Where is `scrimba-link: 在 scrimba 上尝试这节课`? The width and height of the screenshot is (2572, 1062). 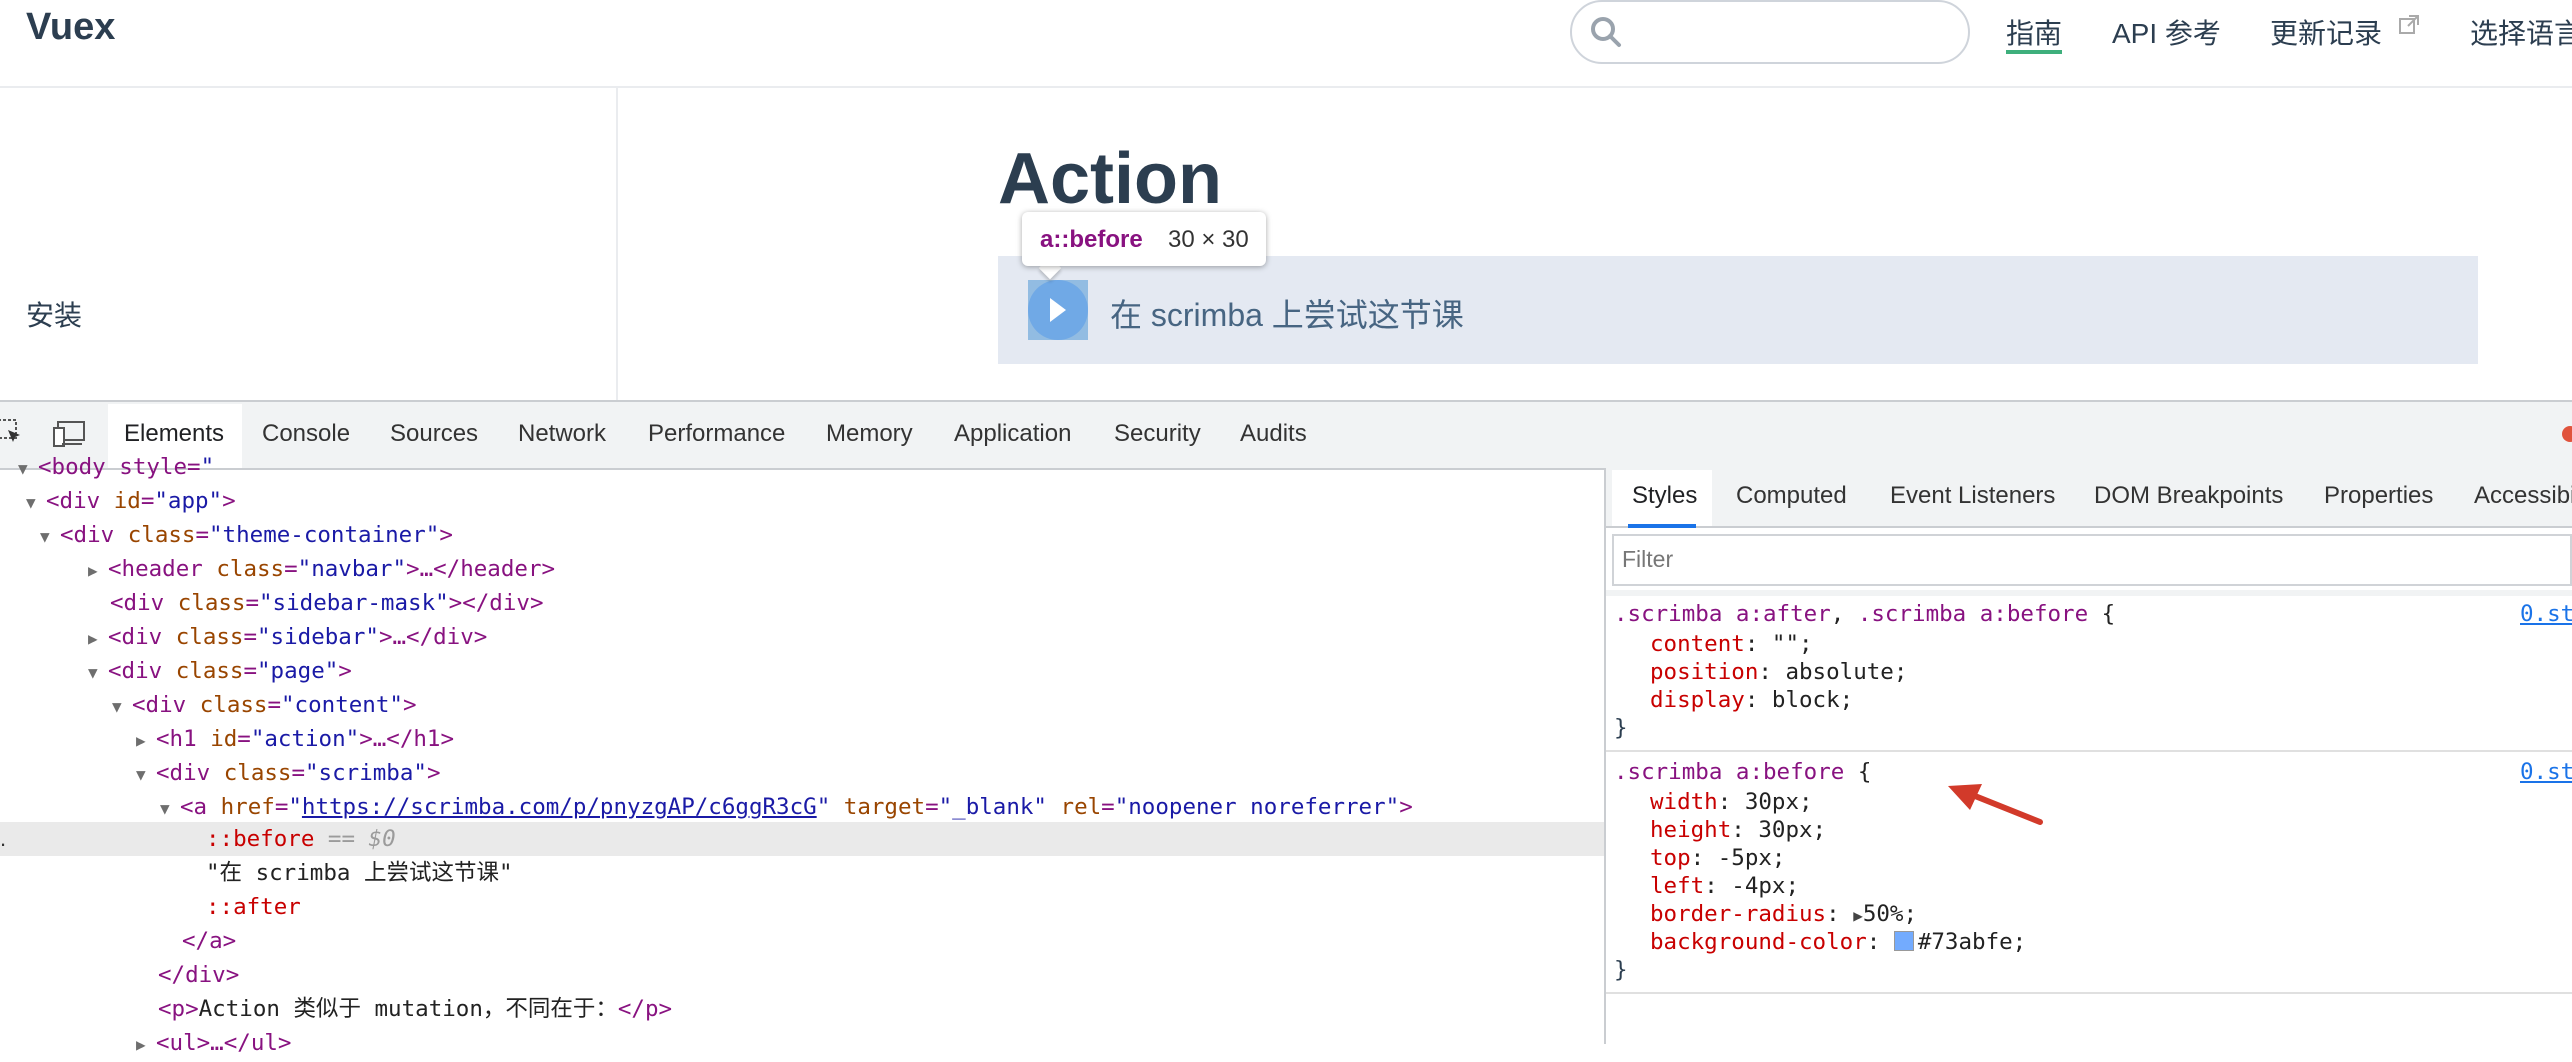
scrimba-link: 在 scrimba 上尝试这节课 is located at coordinates (1287, 313).